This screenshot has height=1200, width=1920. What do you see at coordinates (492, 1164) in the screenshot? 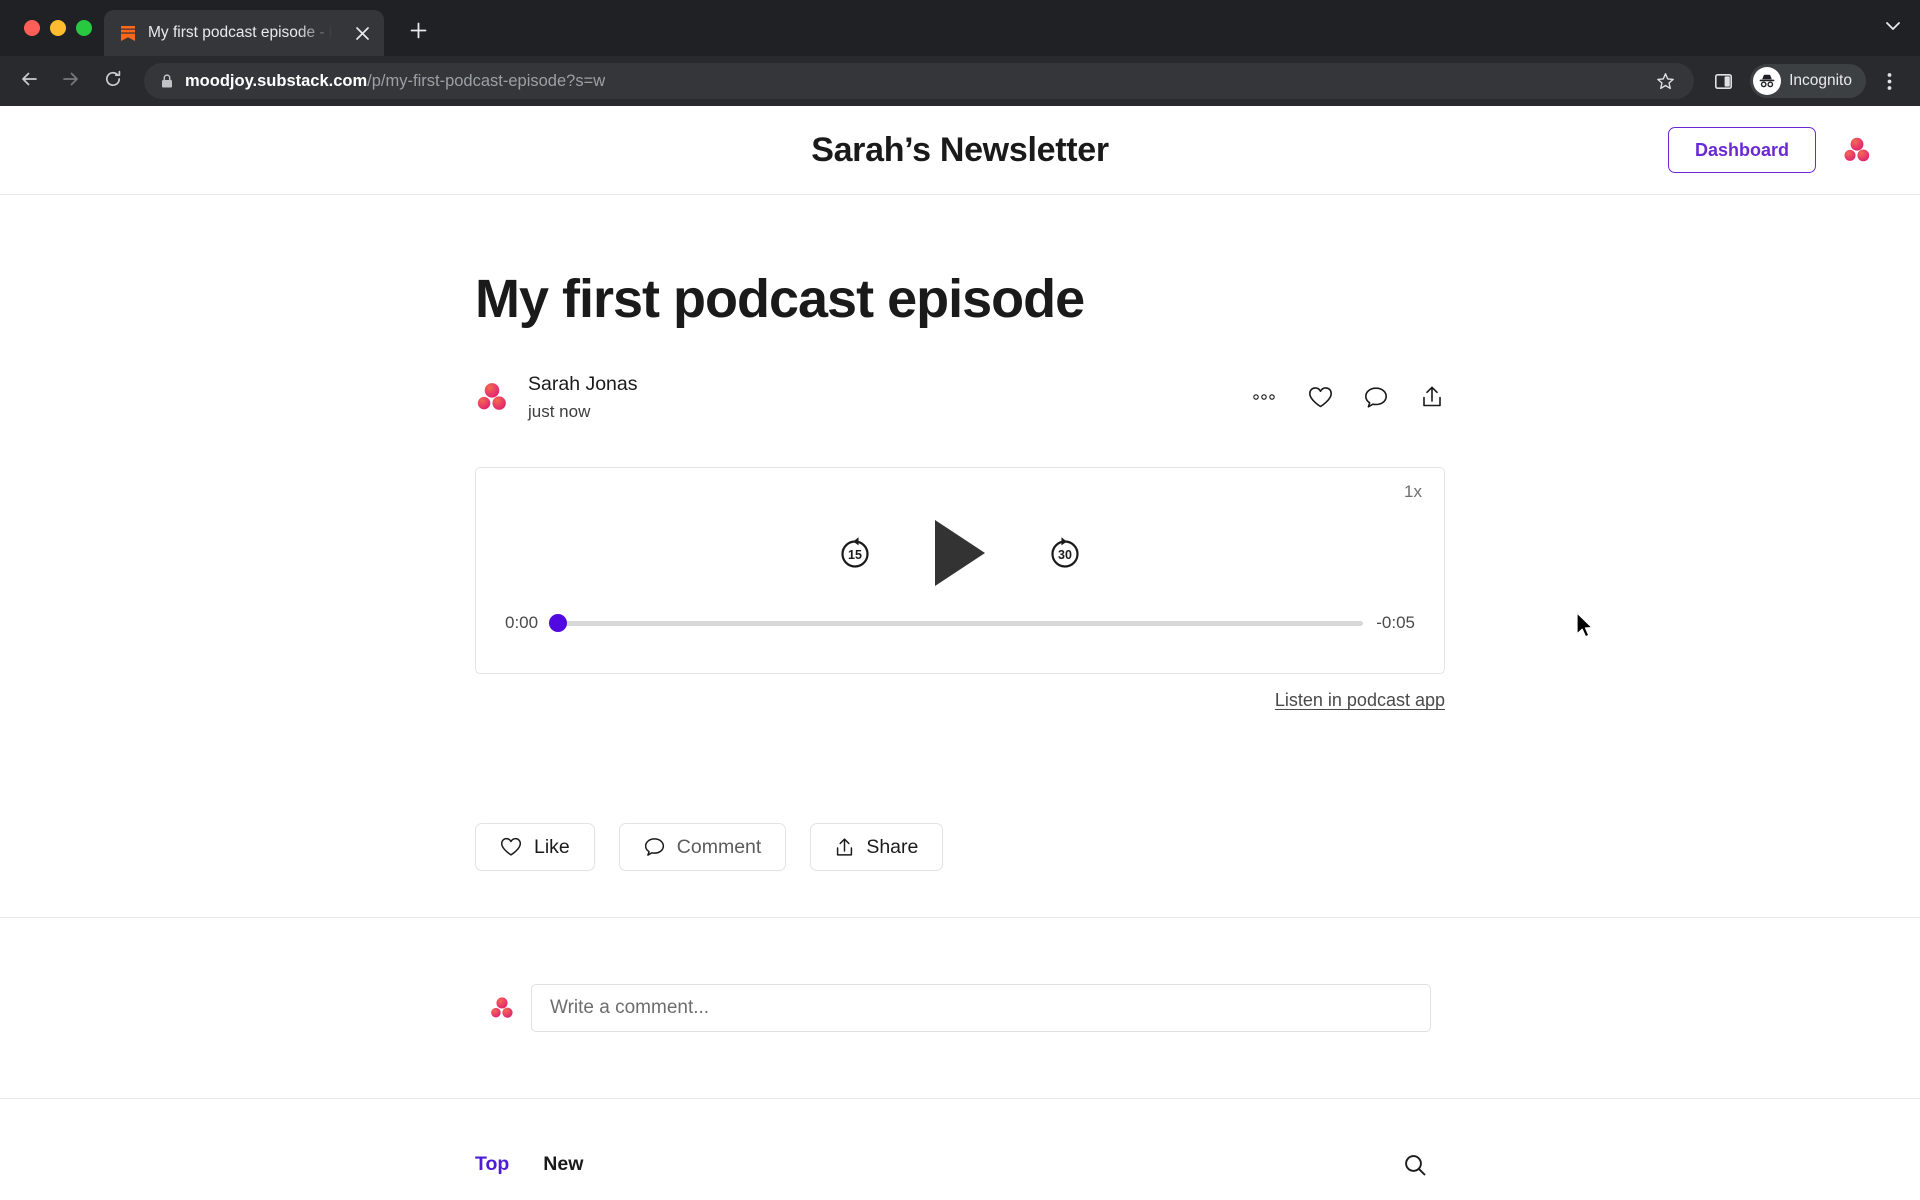
I see `tab-top: Top` at bounding box center [492, 1164].